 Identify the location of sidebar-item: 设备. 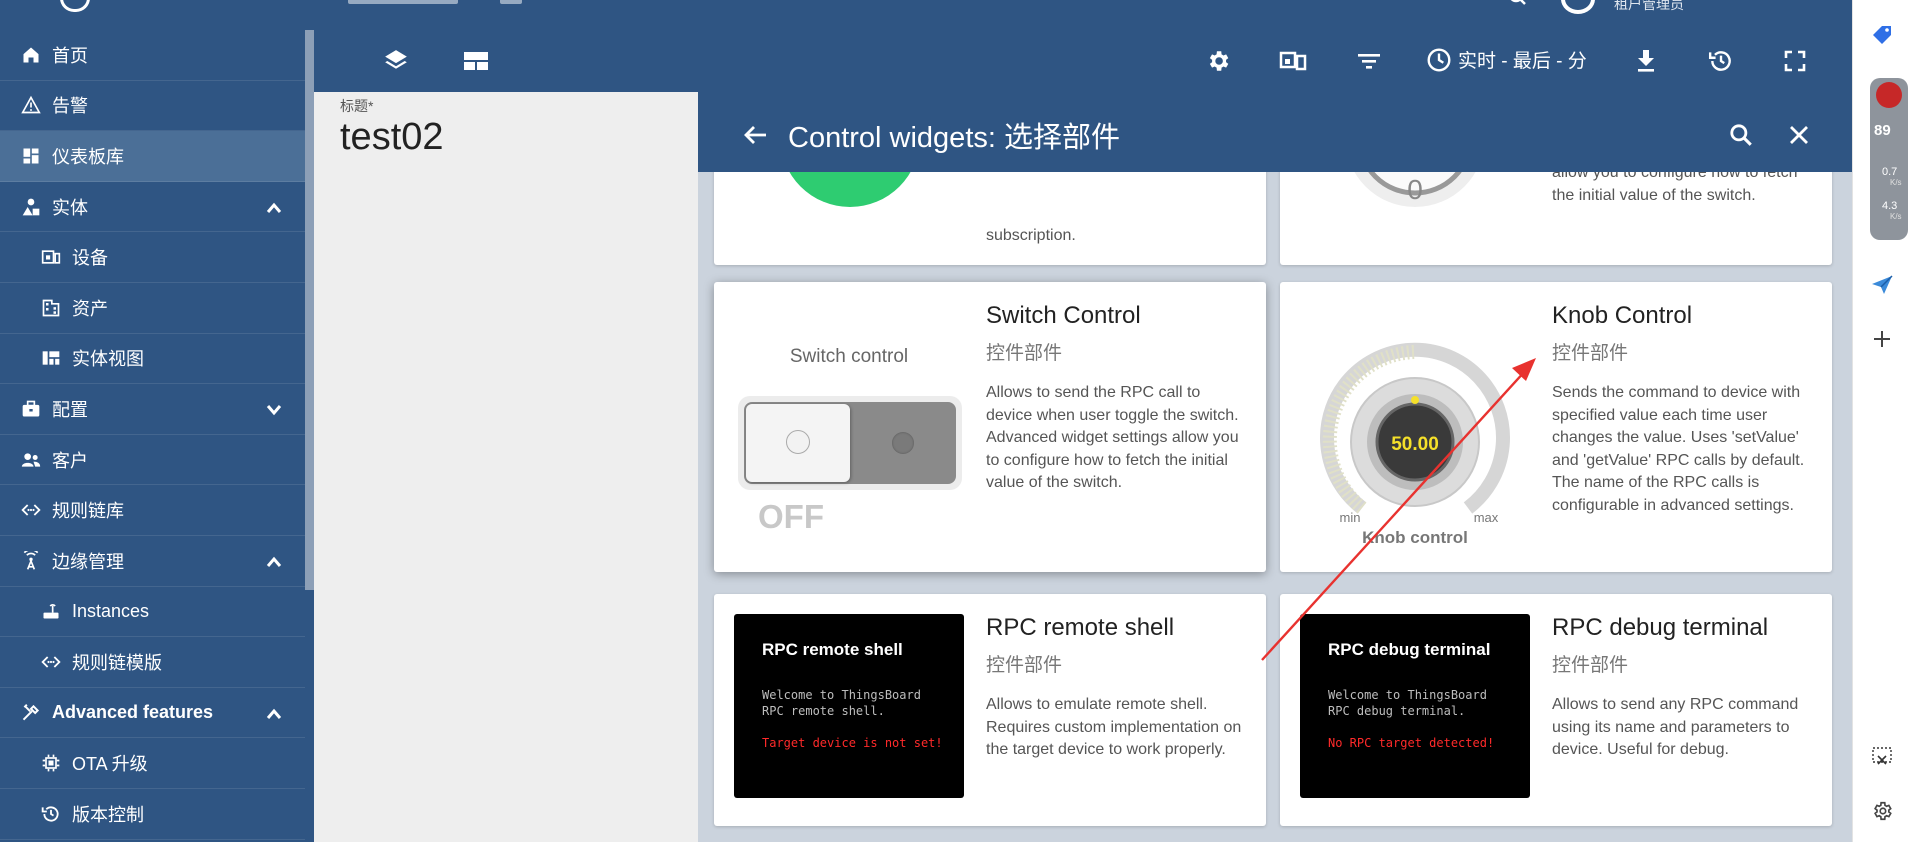
(152, 257).